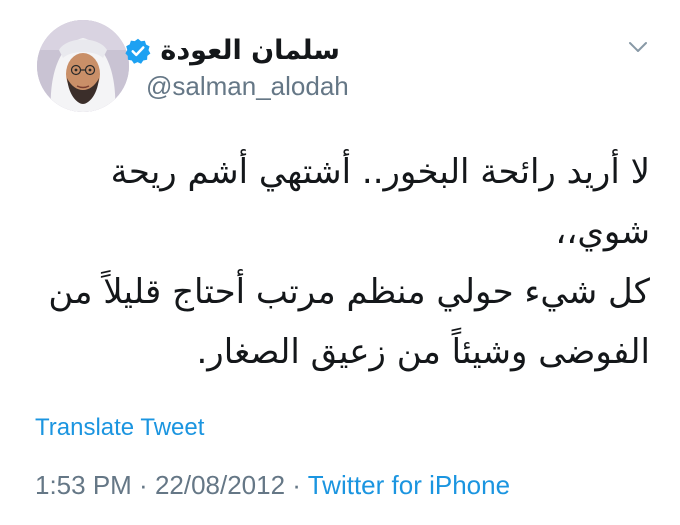 The width and height of the screenshot is (680, 525). I want to click on translate-tweet-link: Translate Tweet, so click(119, 428).